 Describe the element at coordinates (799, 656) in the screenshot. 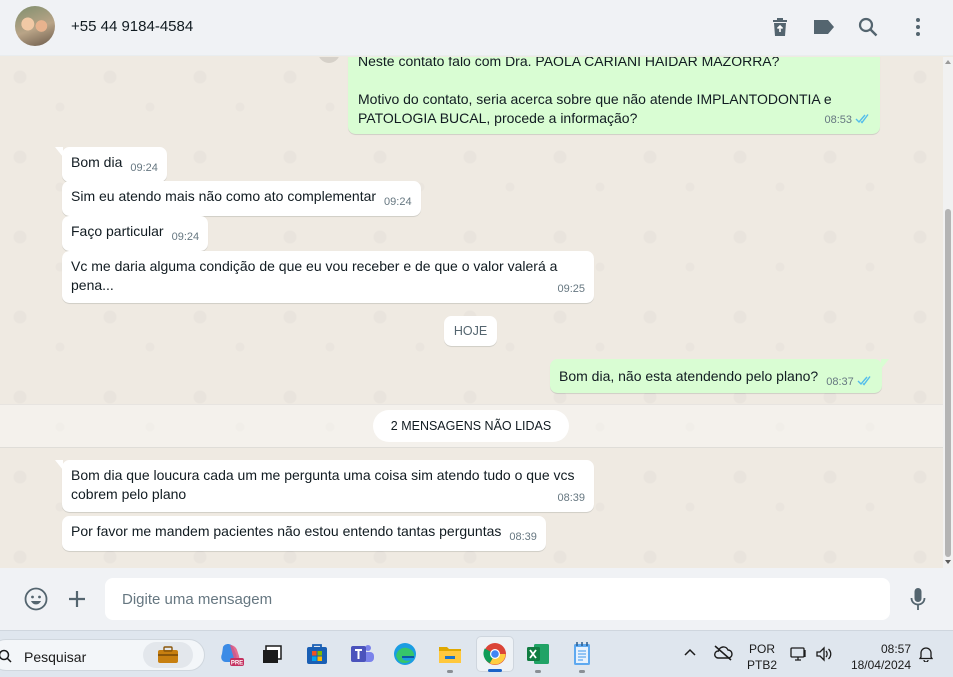

I see `network-icon` at that location.